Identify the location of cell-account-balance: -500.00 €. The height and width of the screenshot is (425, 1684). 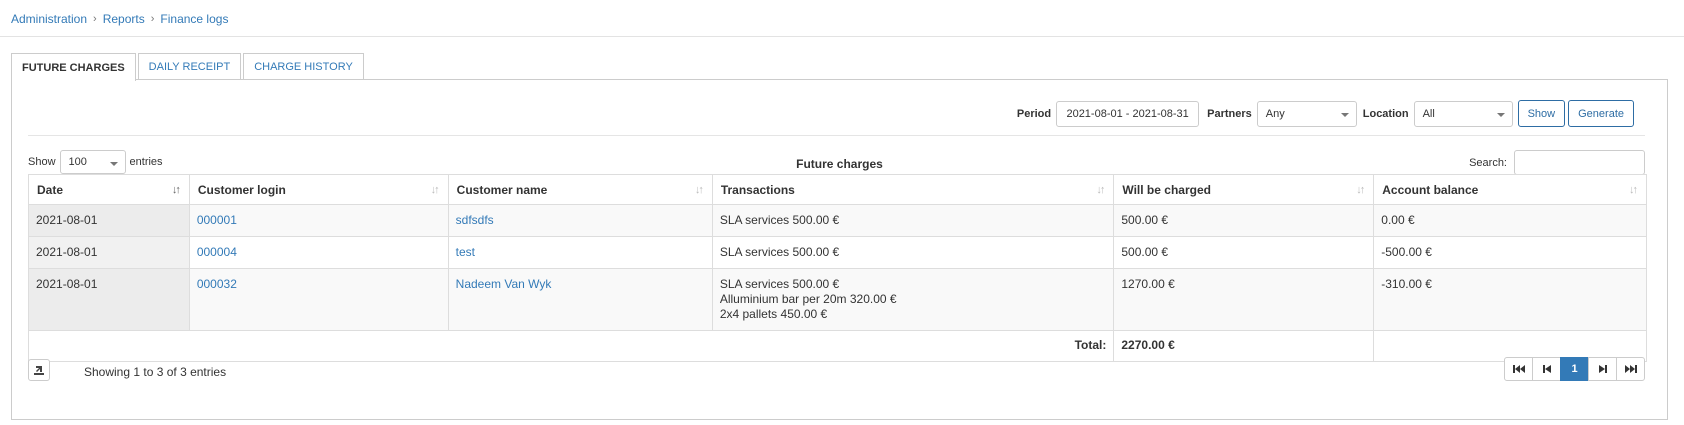
(1510, 252).